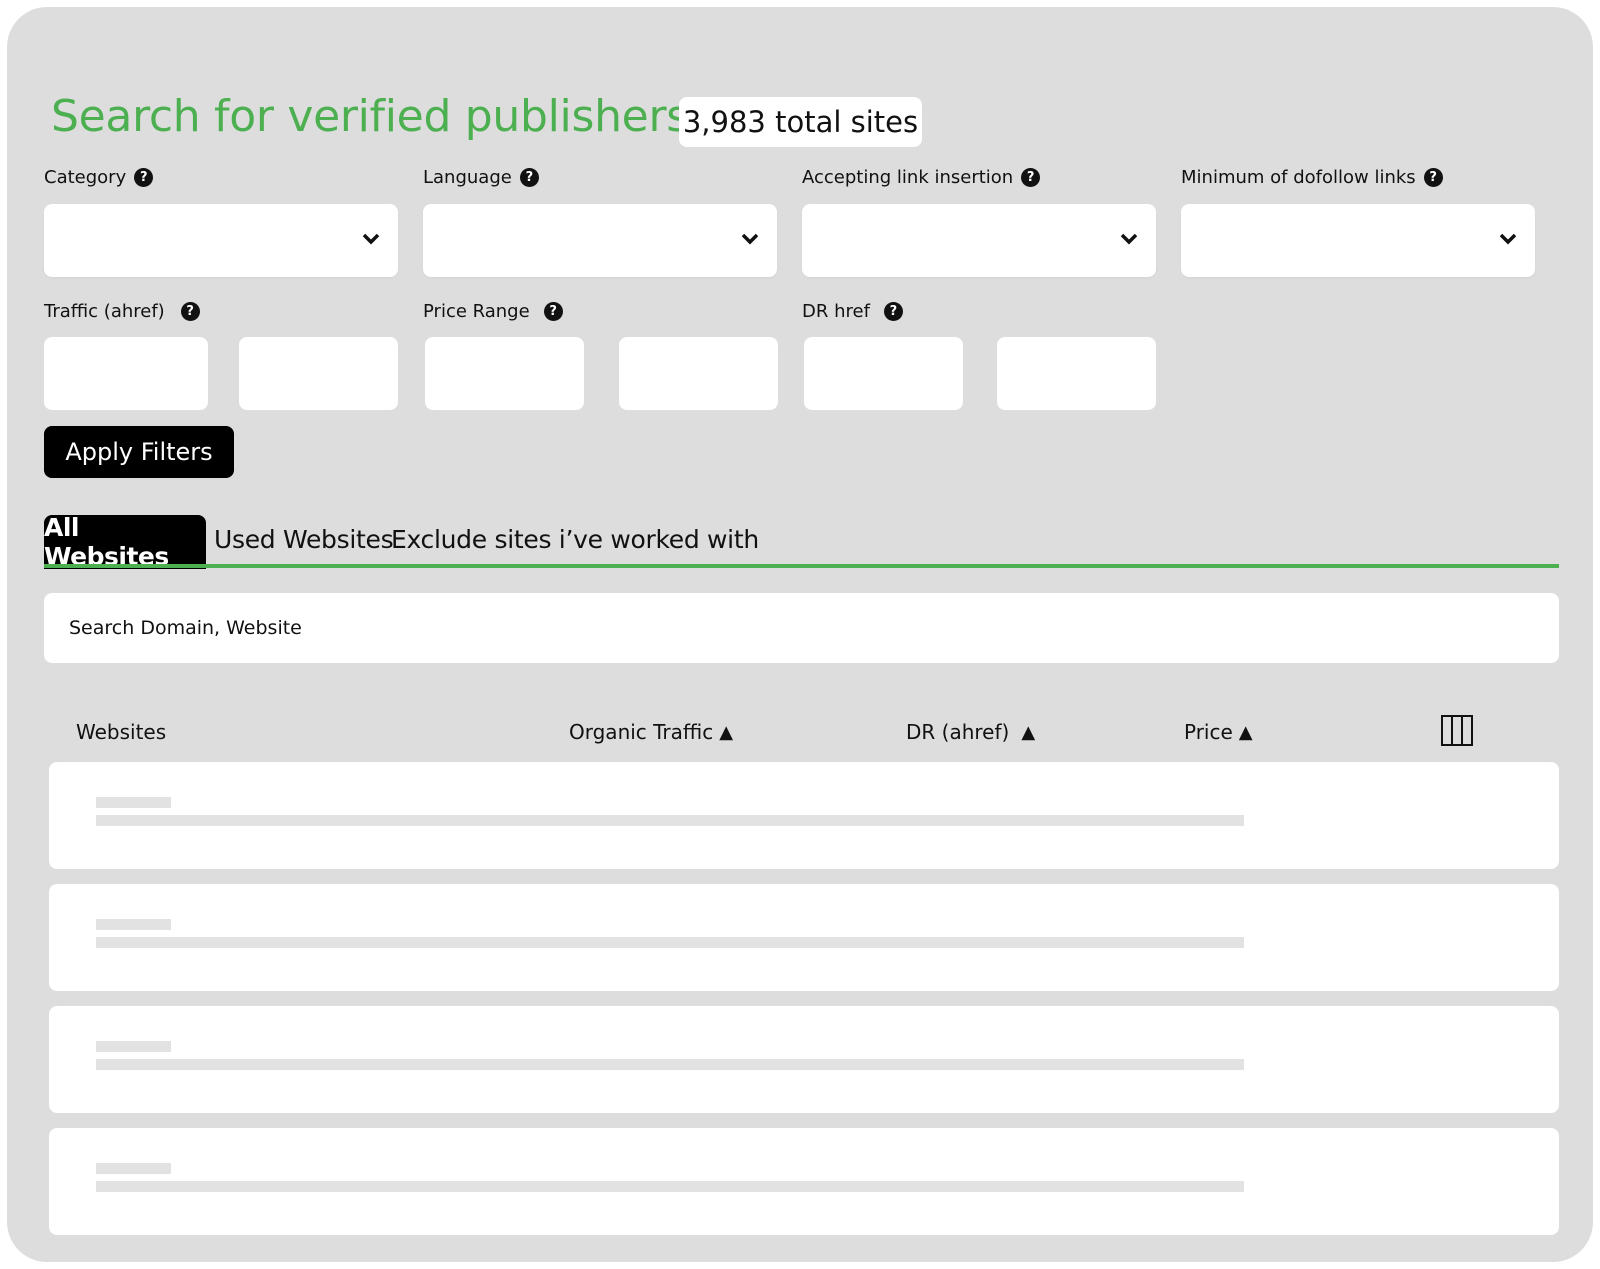 The width and height of the screenshot is (1600, 1269). I want to click on dr-href-label: DR href ?, so click(852, 311).